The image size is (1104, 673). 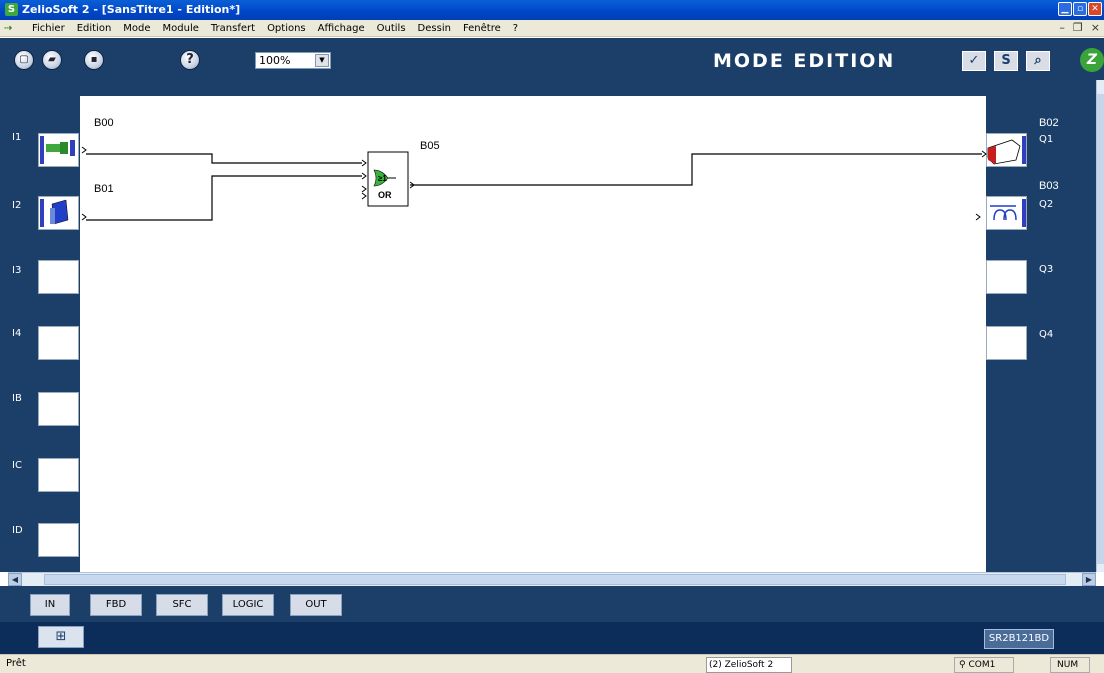 What do you see at coordinates (515, 28) in the screenshot?
I see `menu-help: ?` at bounding box center [515, 28].